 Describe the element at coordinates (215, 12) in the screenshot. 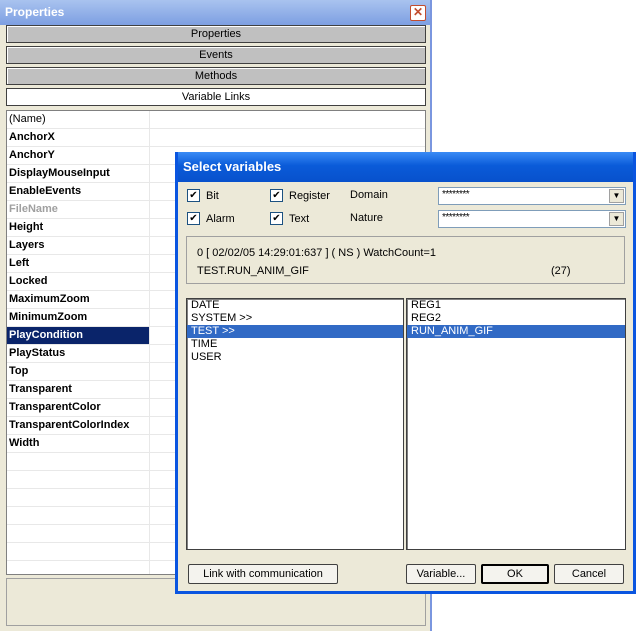

I see `properties-title-bar: Properties` at that location.